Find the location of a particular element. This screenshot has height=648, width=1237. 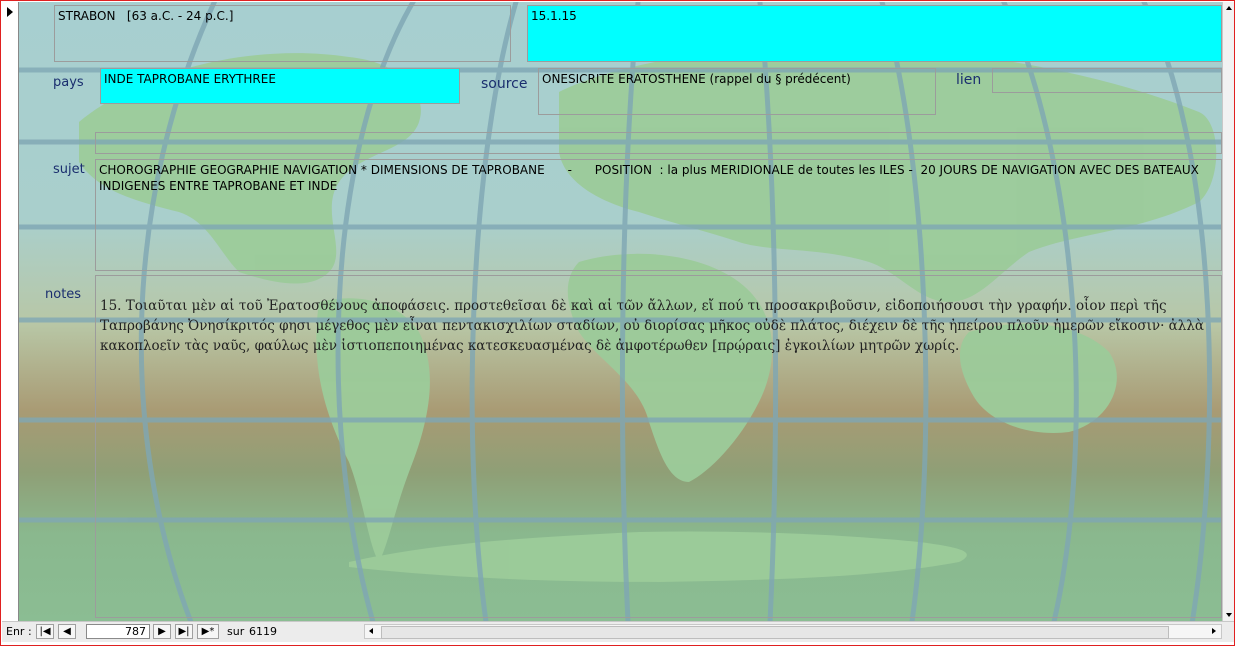

lien-field is located at coordinates (1107, 80).